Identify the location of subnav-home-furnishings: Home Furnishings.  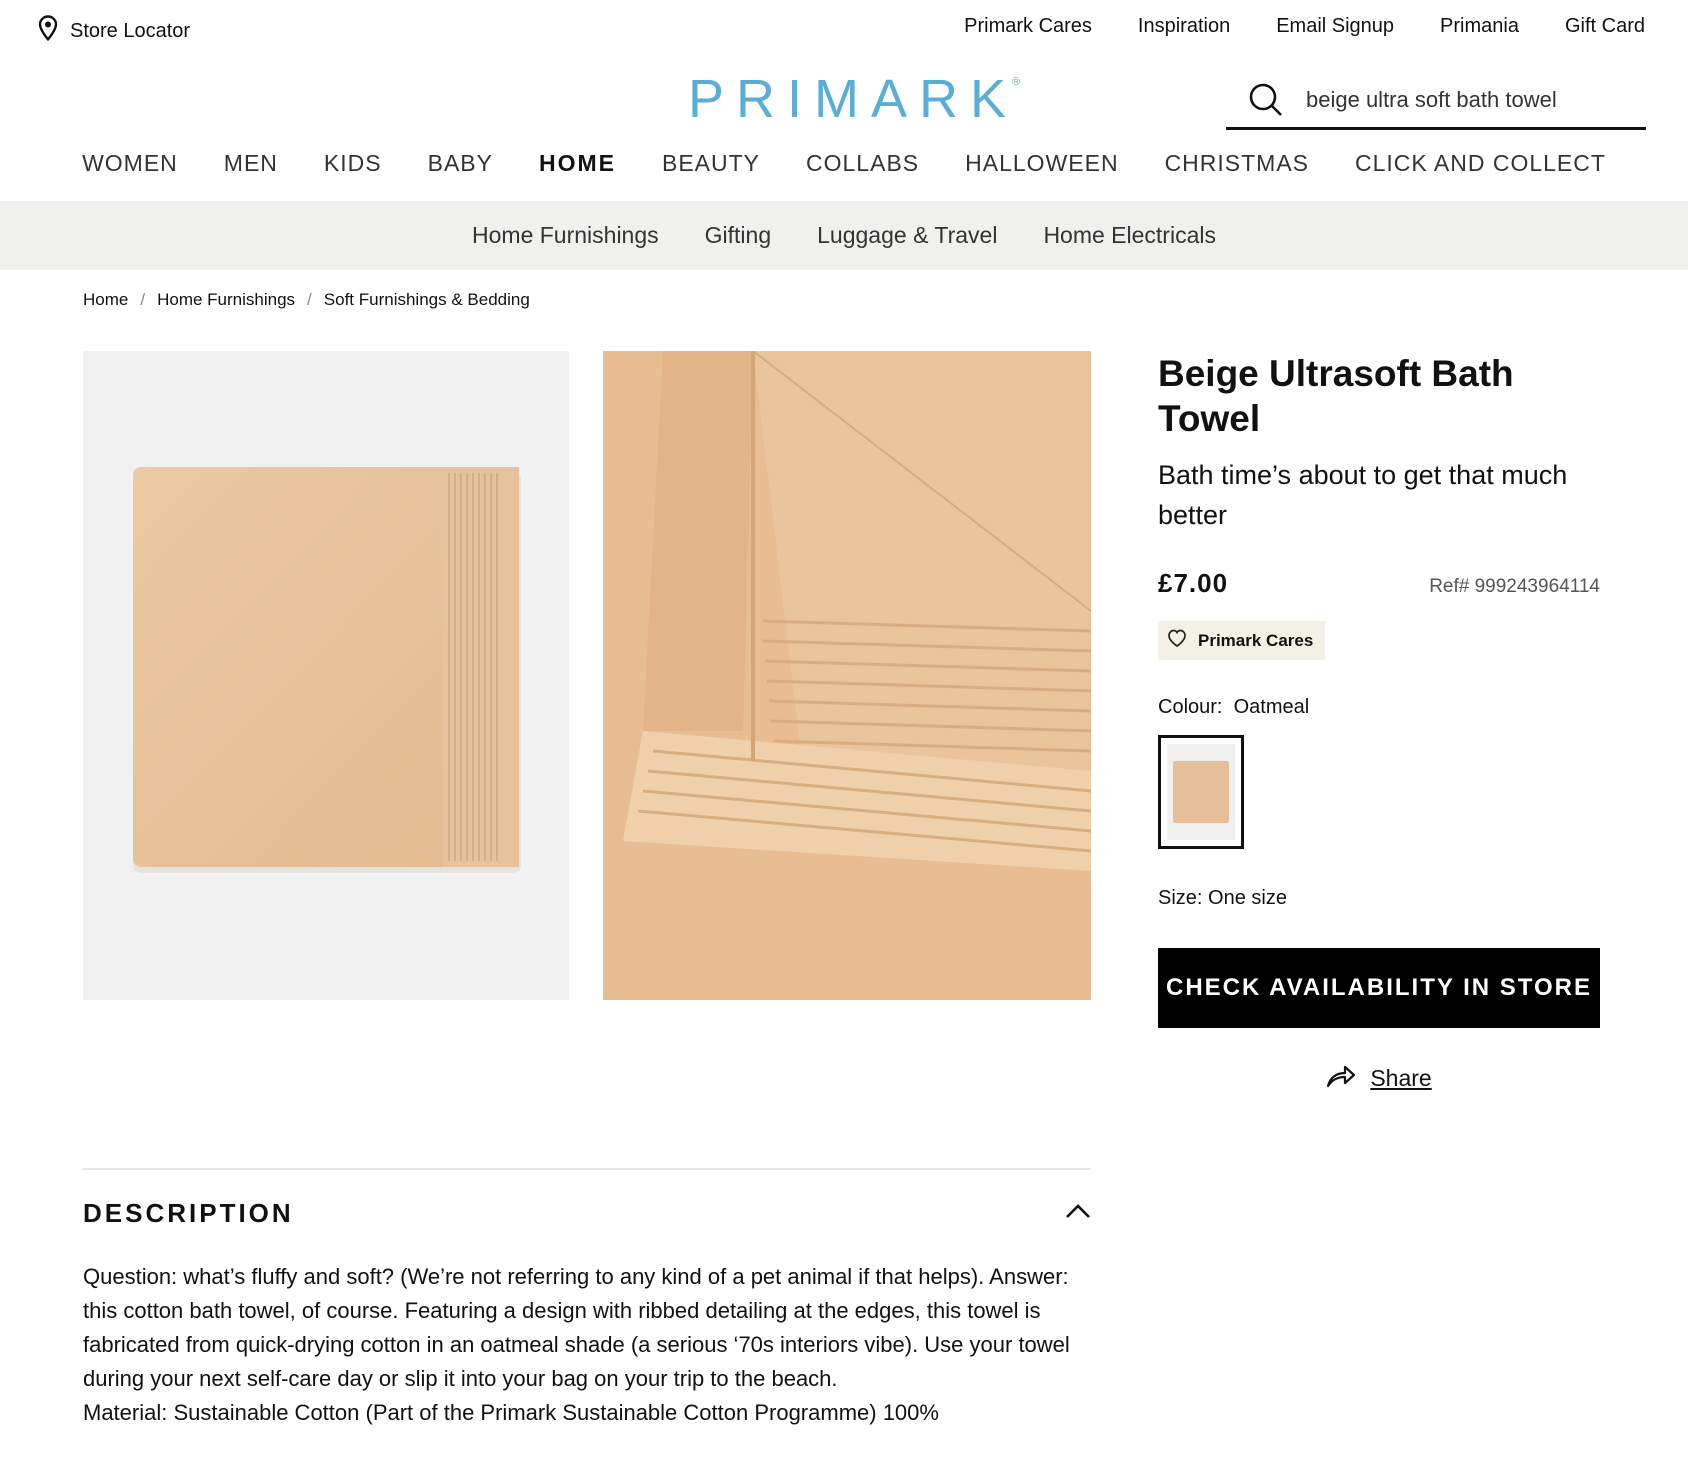
(565, 235).